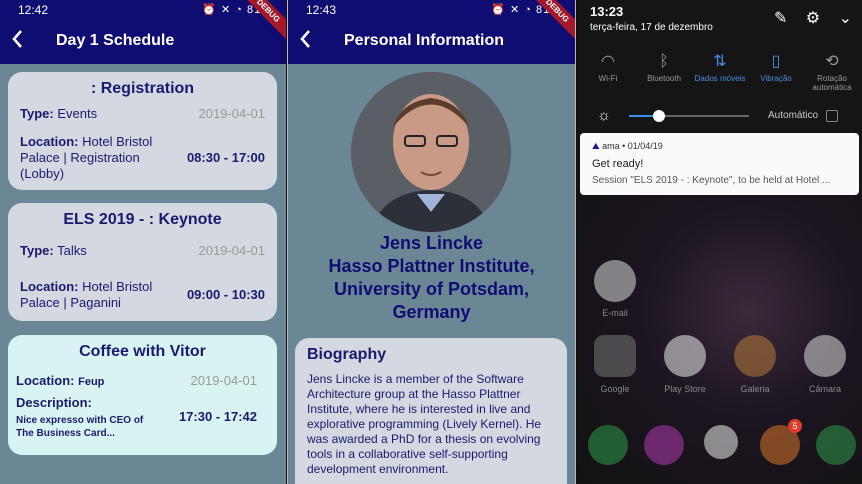 Image resolution: width=862 pixels, height=484 pixels. I want to click on app-bar: Personal Information, so click(431, 42).